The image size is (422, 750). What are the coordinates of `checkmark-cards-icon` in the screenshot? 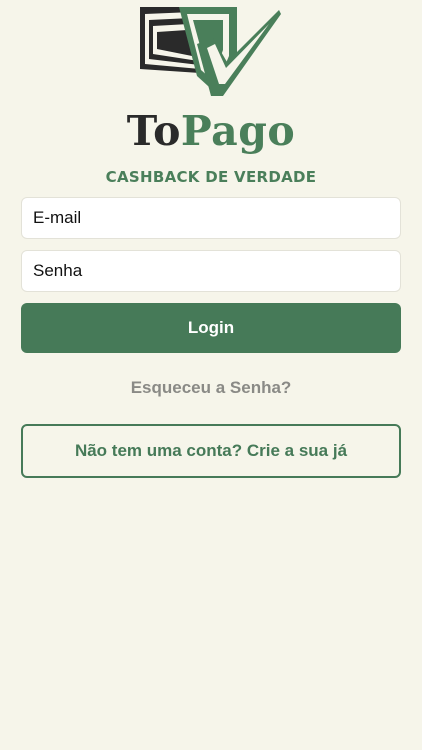 It's located at (210, 51).